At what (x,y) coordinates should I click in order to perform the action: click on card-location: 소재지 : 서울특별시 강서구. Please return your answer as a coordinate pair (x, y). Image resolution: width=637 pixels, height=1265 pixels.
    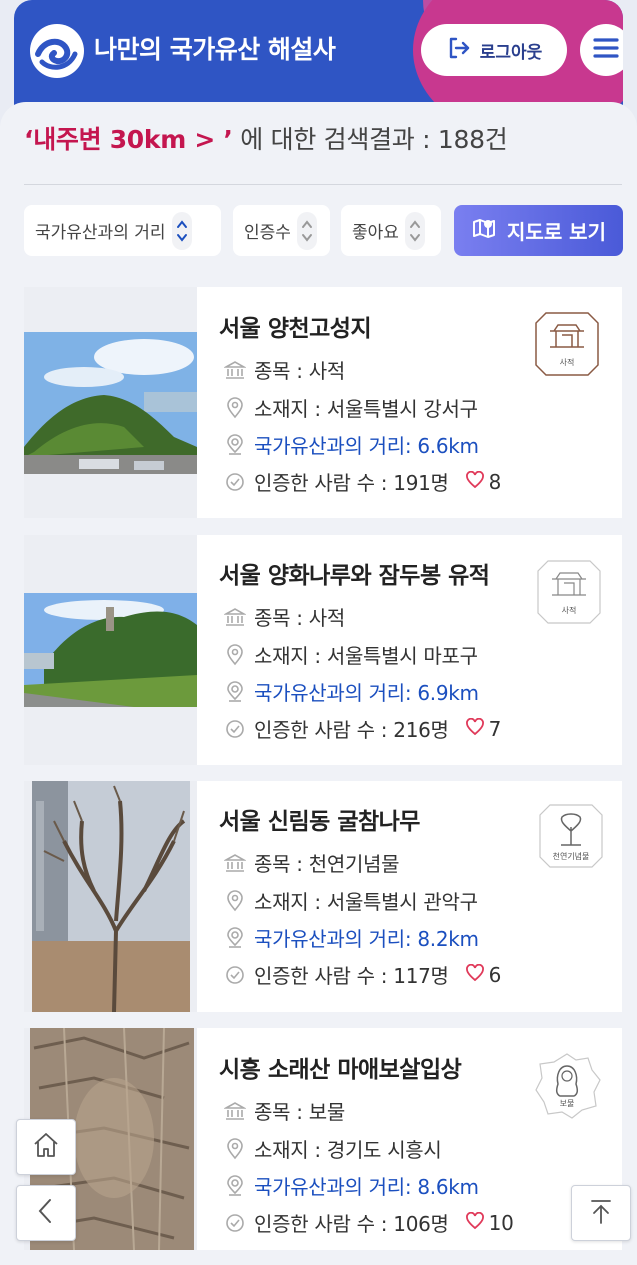
    Looking at the image, I should click on (351, 407).